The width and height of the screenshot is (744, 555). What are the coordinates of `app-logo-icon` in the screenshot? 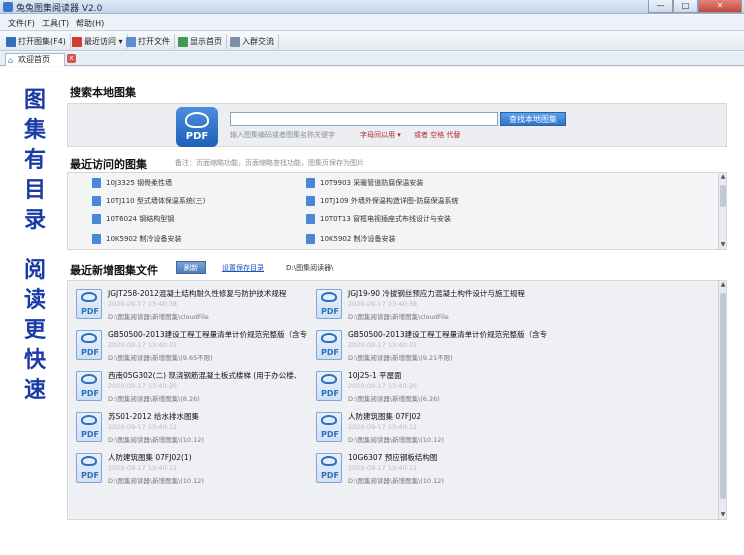 It's located at (8, 7).